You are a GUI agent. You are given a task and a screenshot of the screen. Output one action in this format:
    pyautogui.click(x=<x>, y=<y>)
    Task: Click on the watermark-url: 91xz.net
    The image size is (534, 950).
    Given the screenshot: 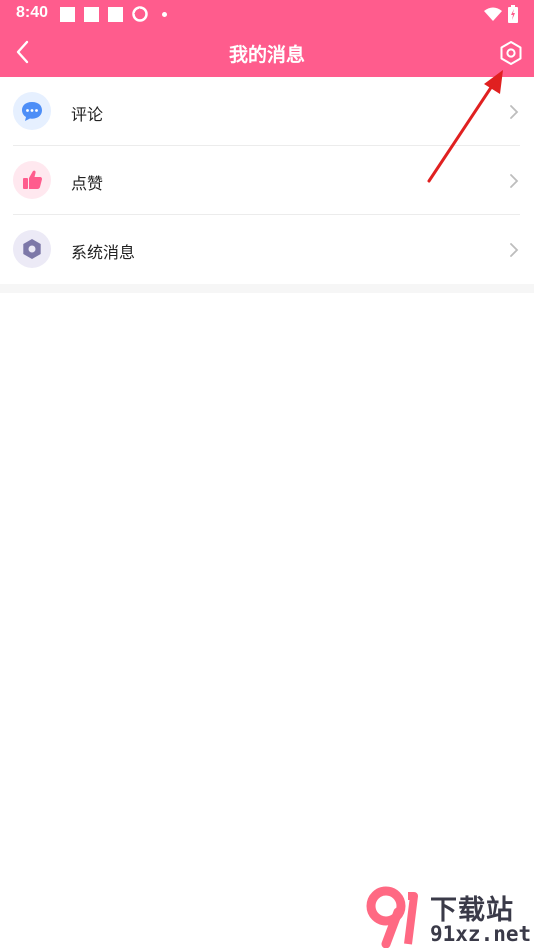 What is the action you would take?
    pyautogui.click(x=481, y=934)
    